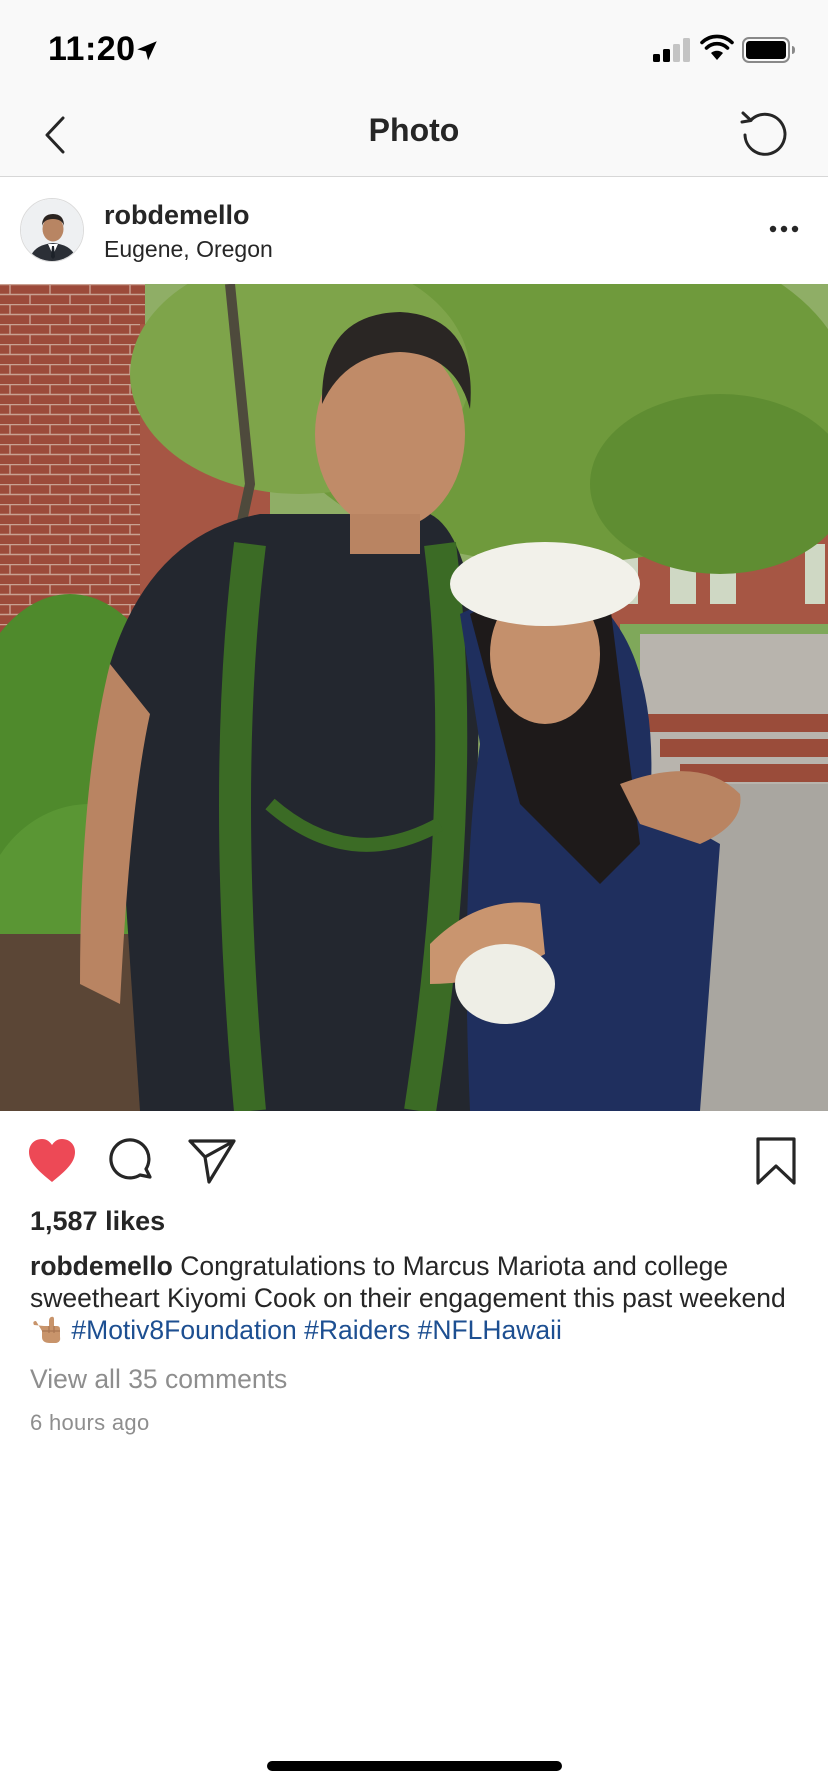 The width and height of the screenshot is (828, 1792). I want to click on avatar-image, so click(52, 230).